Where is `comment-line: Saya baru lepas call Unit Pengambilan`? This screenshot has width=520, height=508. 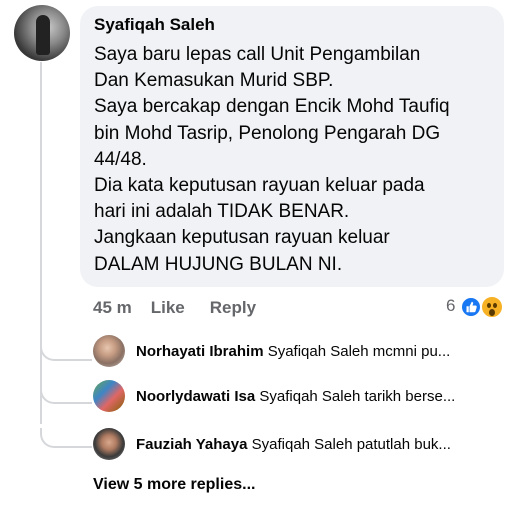
comment-line: Saya baru lepas call Unit Pengambilan is located at coordinates (257, 54).